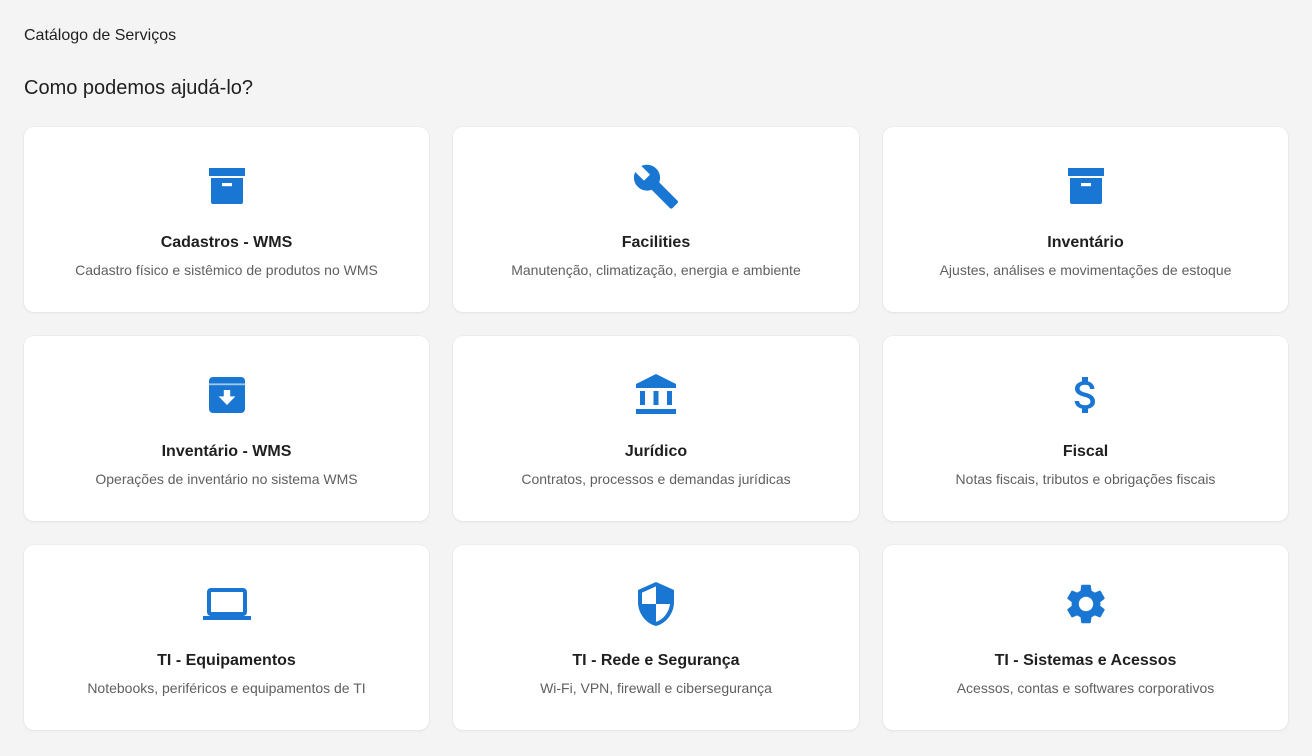 This screenshot has height=756, width=1312. Describe the element at coordinates (139, 88) in the screenshot. I see `page-title: Como podemos ajudá-lo?` at that location.